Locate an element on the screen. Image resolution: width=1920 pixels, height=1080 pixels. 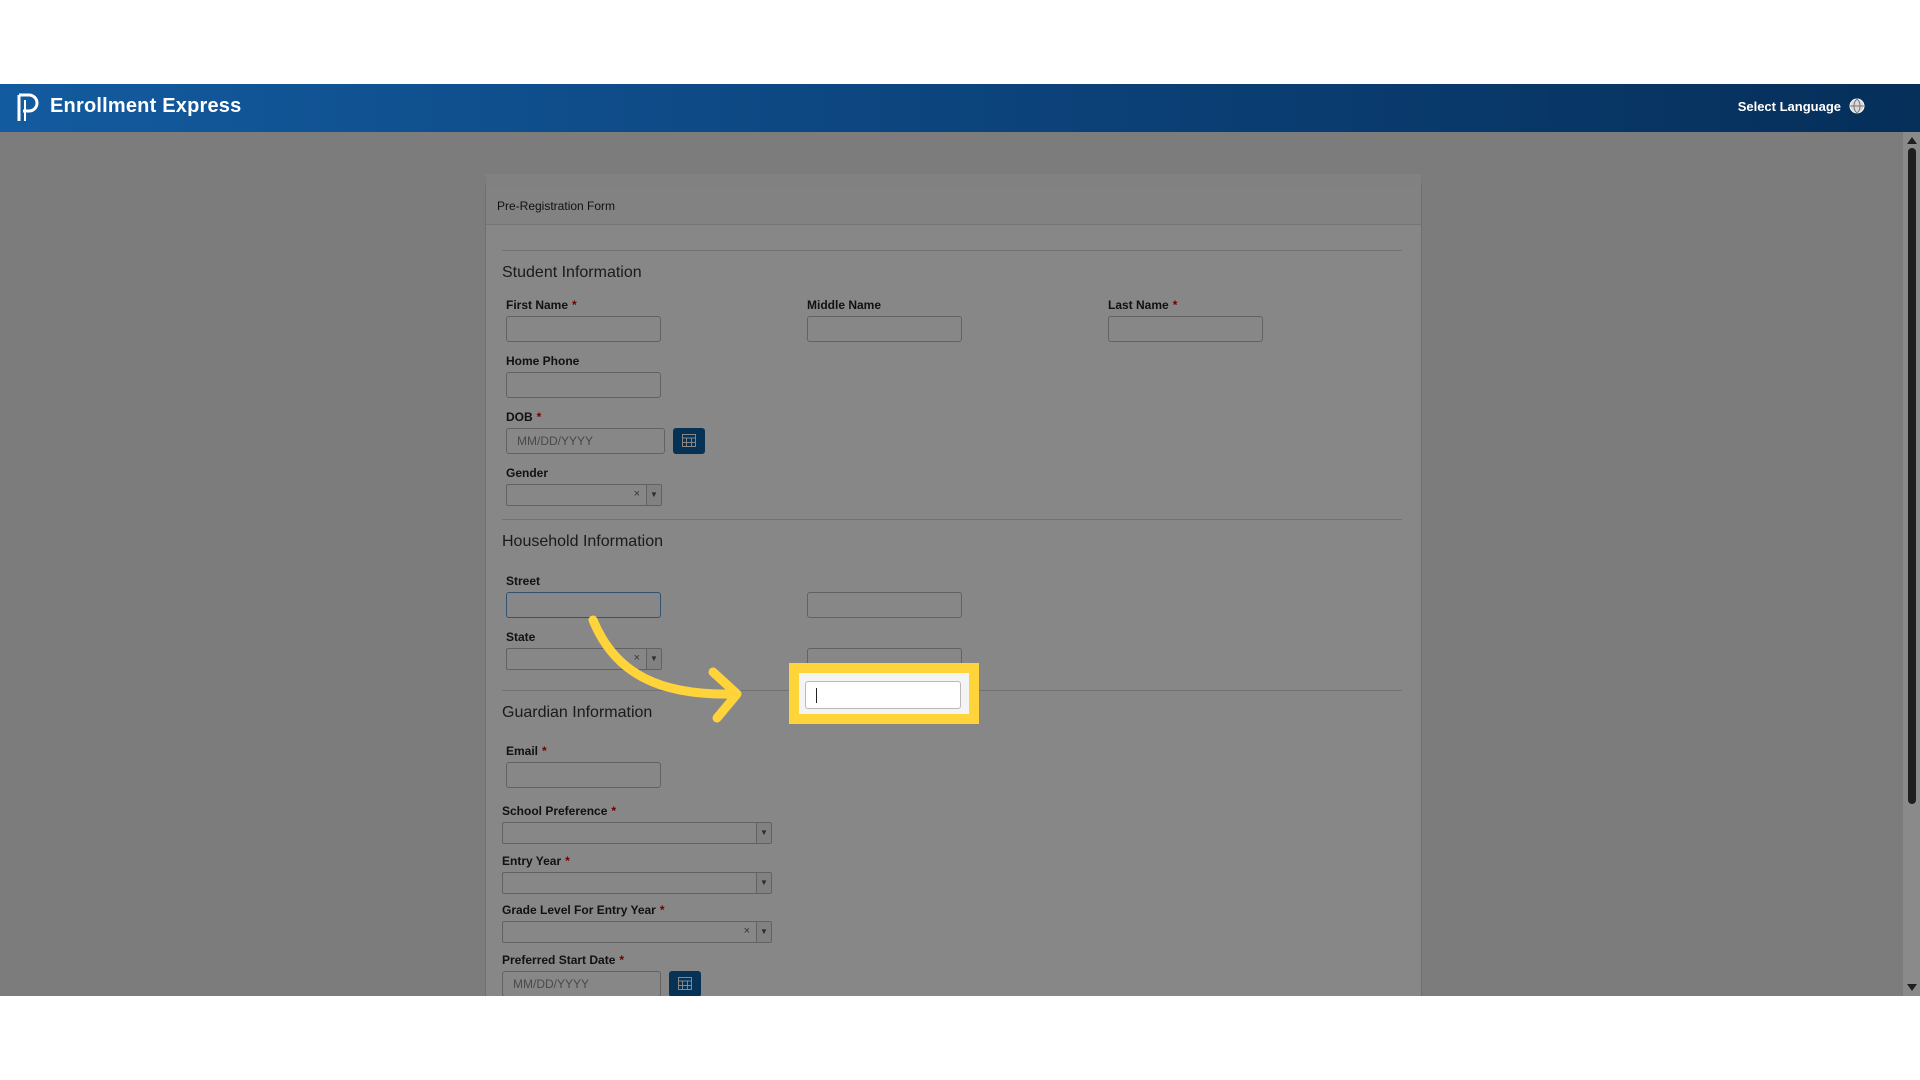
pointer-arrow-icon is located at coordinates (665, 669).